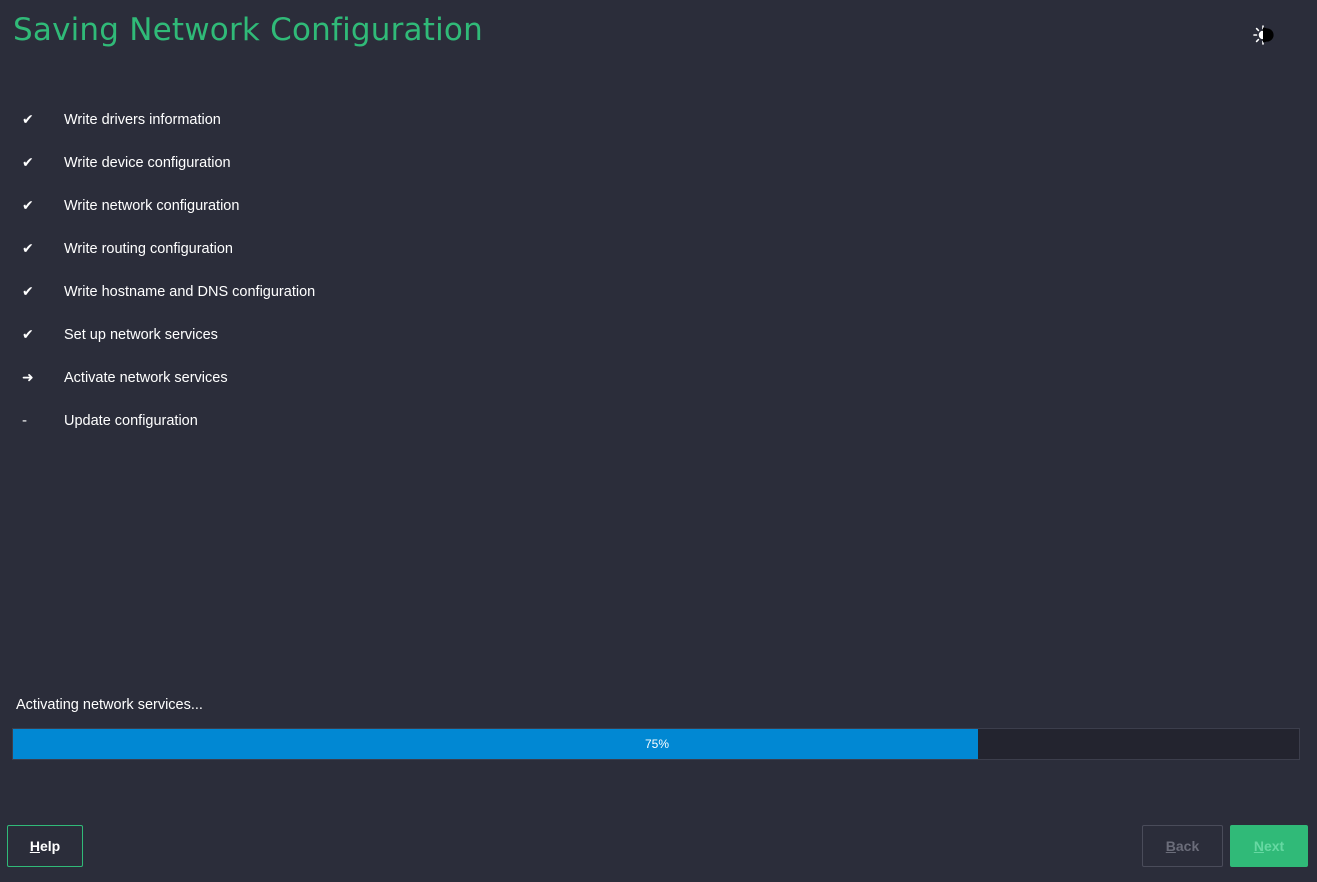 This screenshot has width=1317, height=882. I want to click on next-button-label: ext, so click(1274, 846).